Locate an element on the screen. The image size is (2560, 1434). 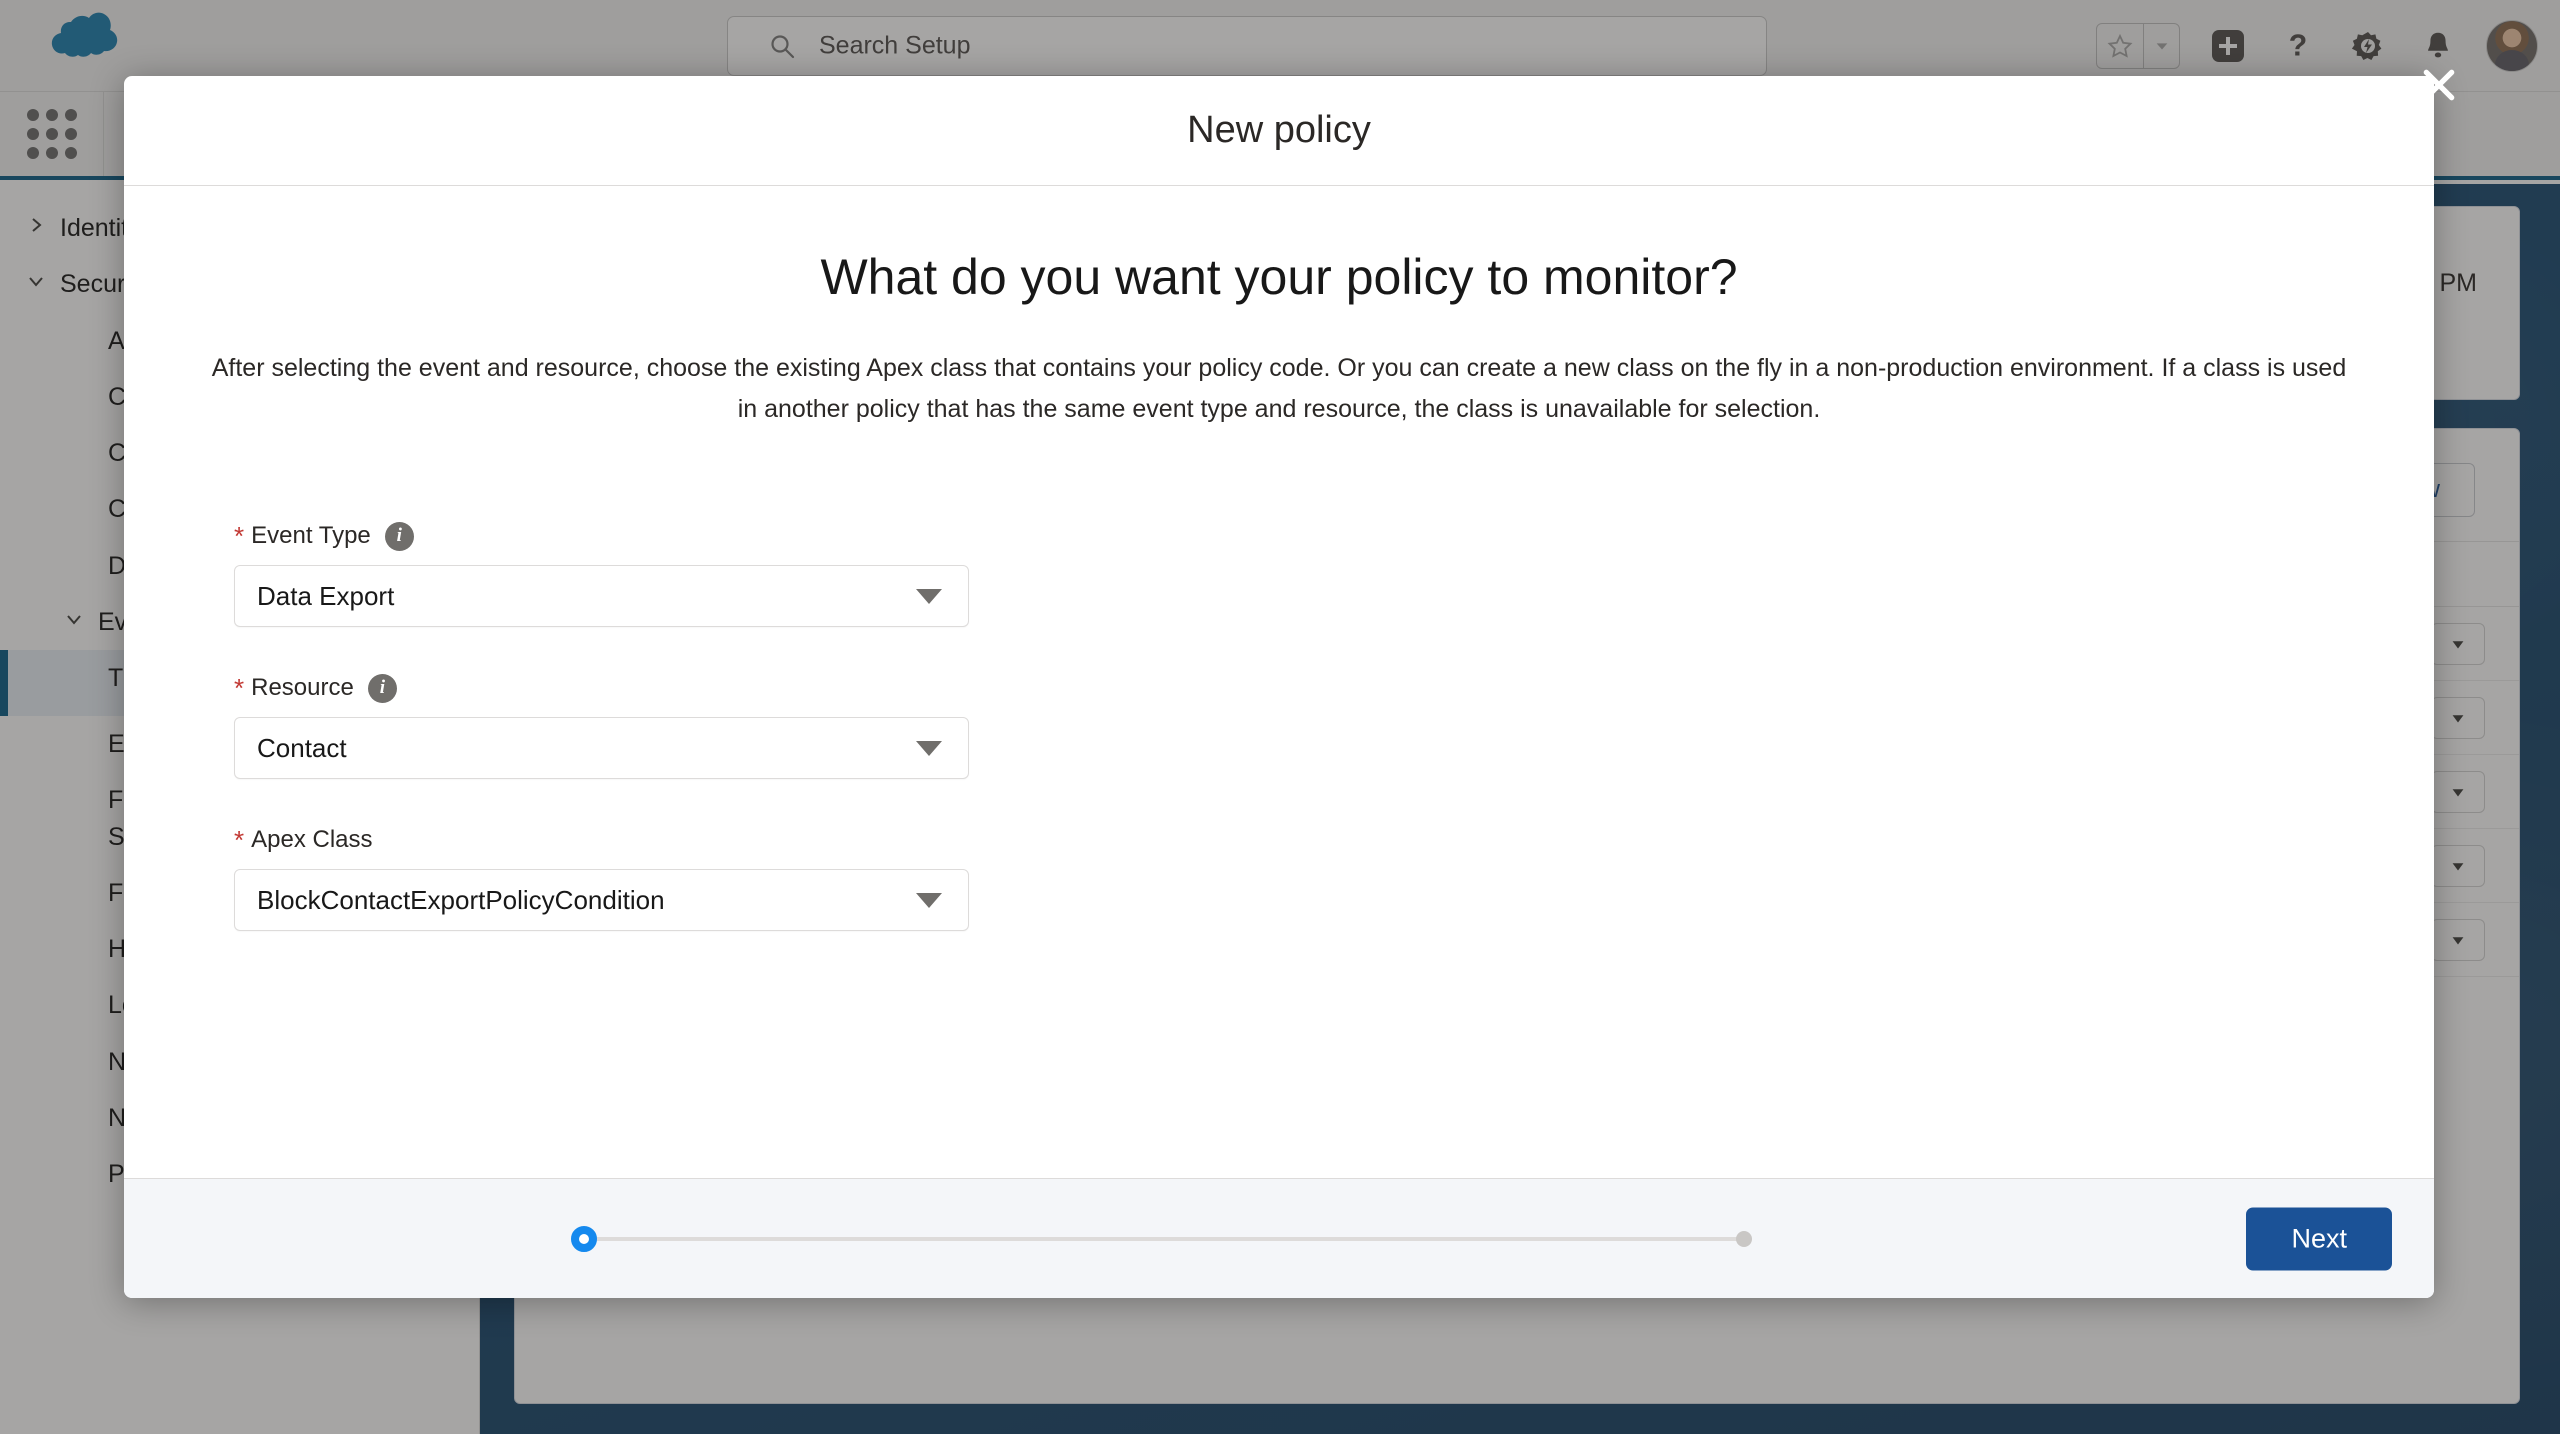
resource-select: Contact is located at coordinates (601, 748).